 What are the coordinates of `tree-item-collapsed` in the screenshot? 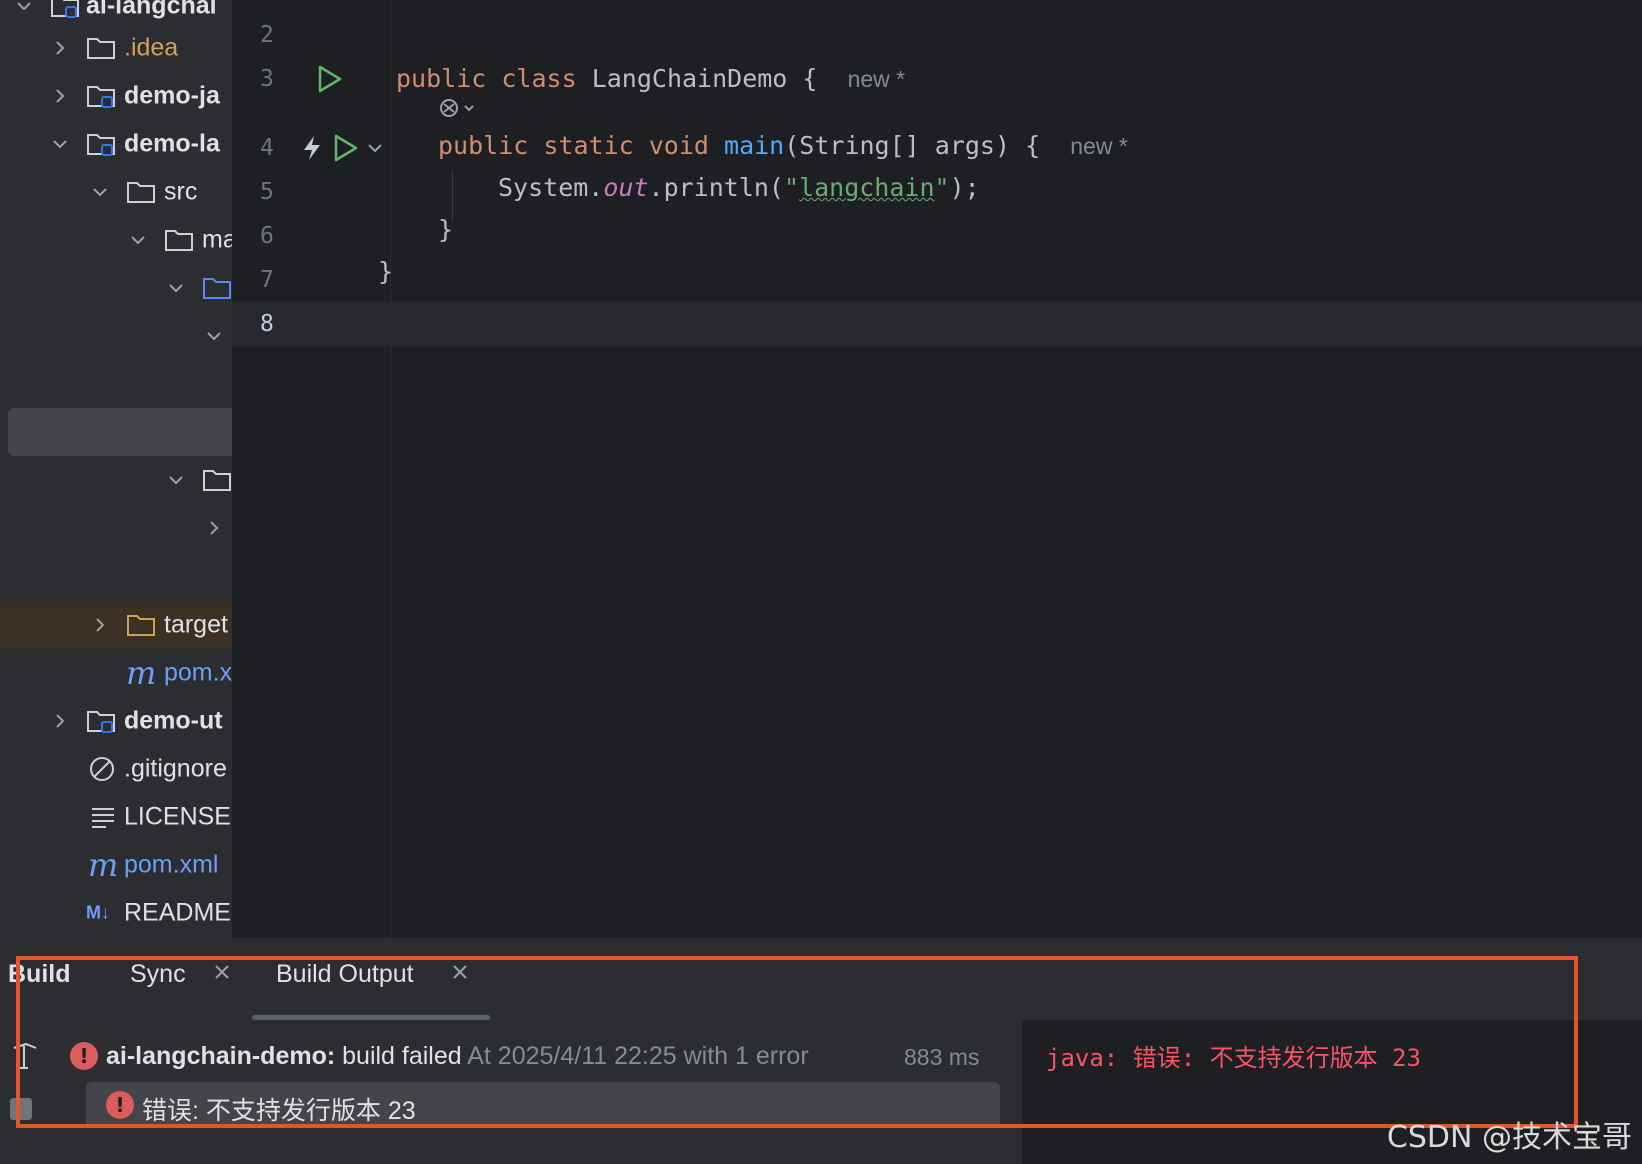 It's located at (116, 528).